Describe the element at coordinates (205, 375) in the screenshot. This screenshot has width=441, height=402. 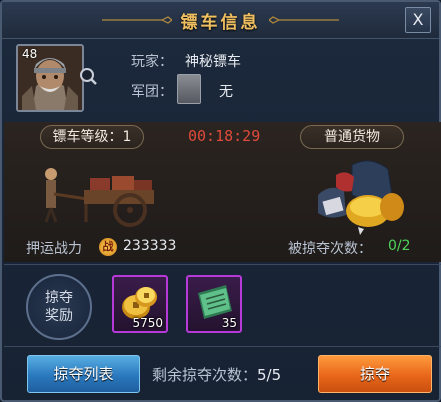
I see `remaining-robs-label: 剩余掠夺次数：` at that location.